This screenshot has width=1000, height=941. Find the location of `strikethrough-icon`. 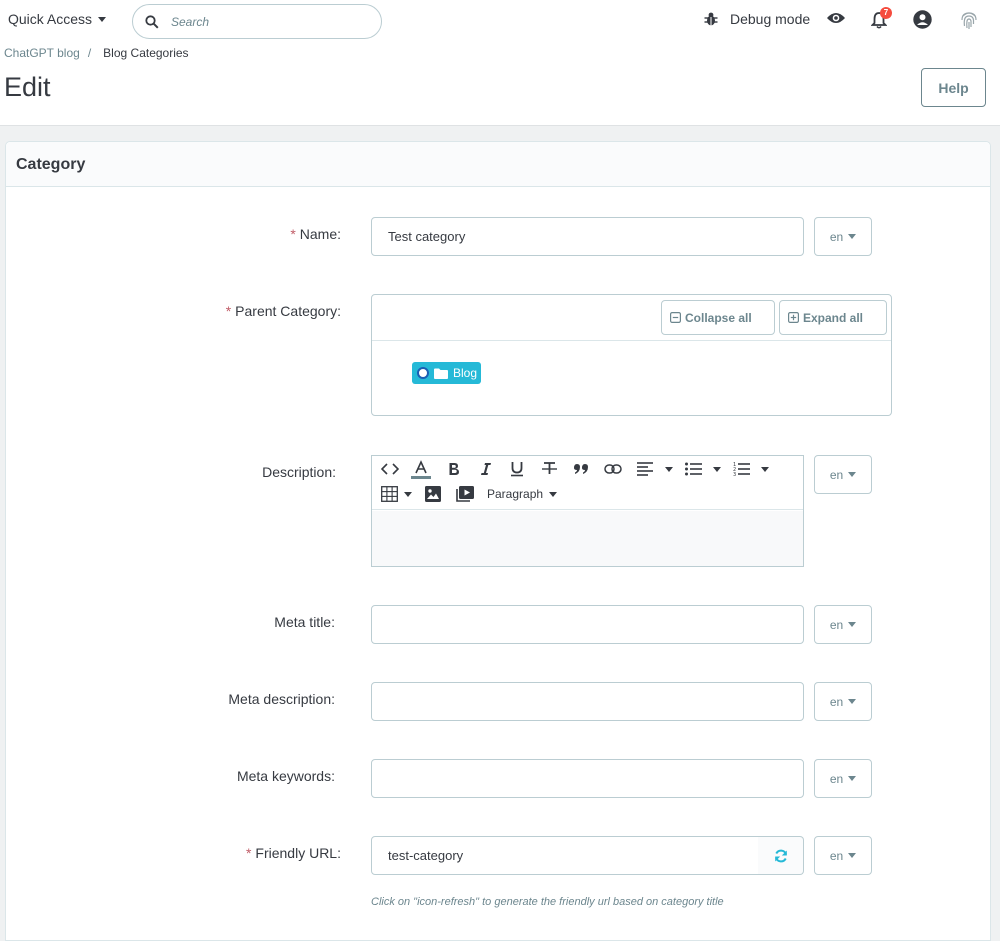

strikethrough-icon is located at coordinates (549, 468).